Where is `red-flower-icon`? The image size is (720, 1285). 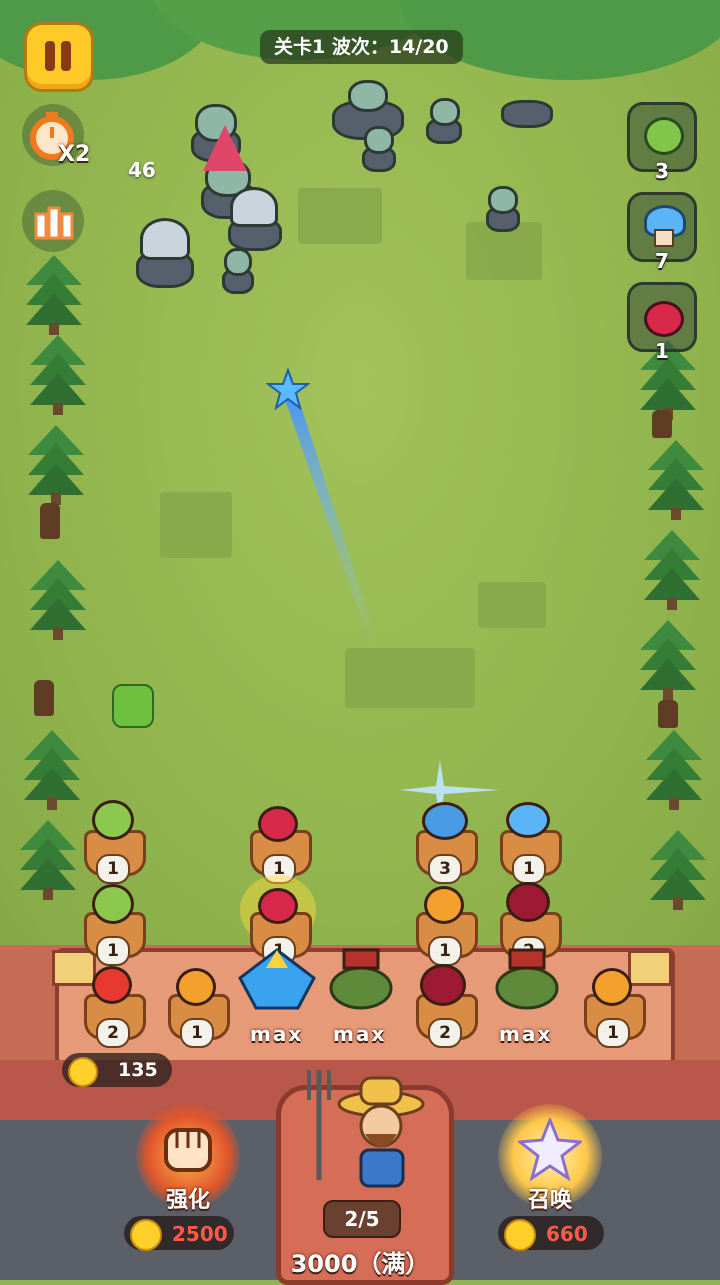
red-flower-icon is located at coordinates (112, 985).